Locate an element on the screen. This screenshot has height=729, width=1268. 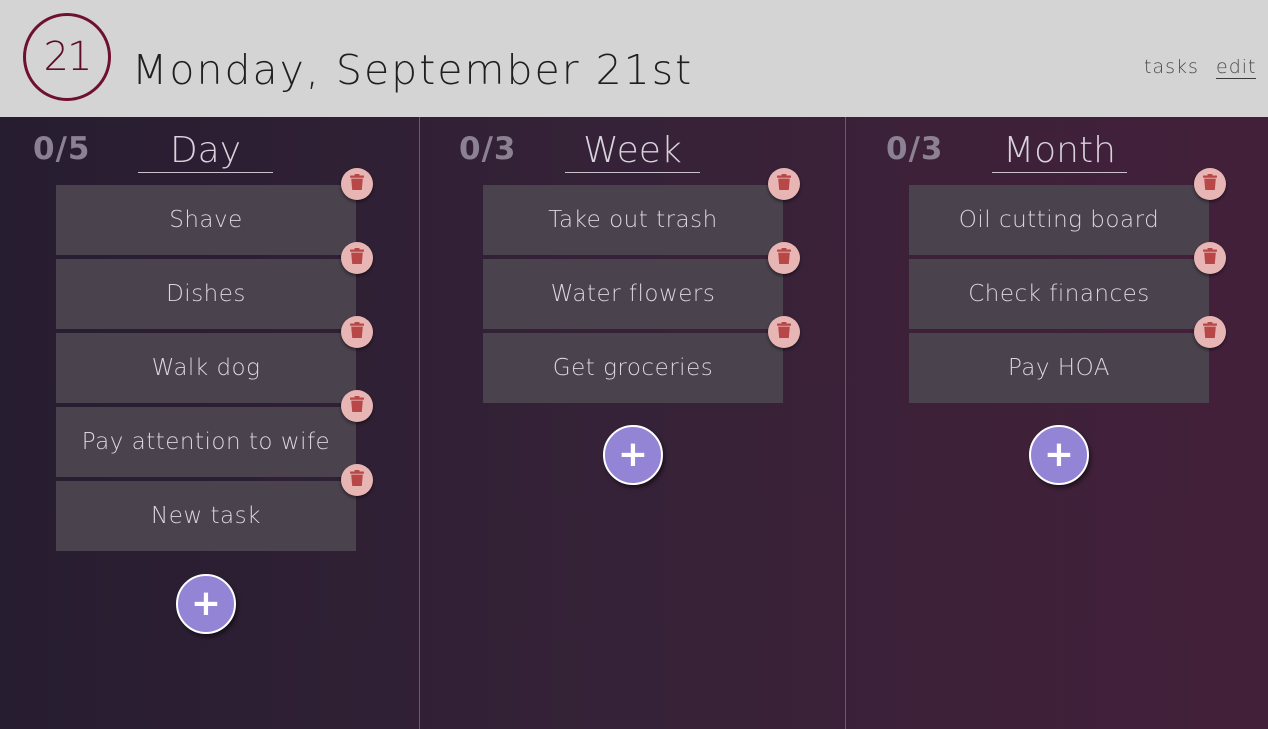
nav-tasks-link: tasks is located at coordinates (1171, 67).